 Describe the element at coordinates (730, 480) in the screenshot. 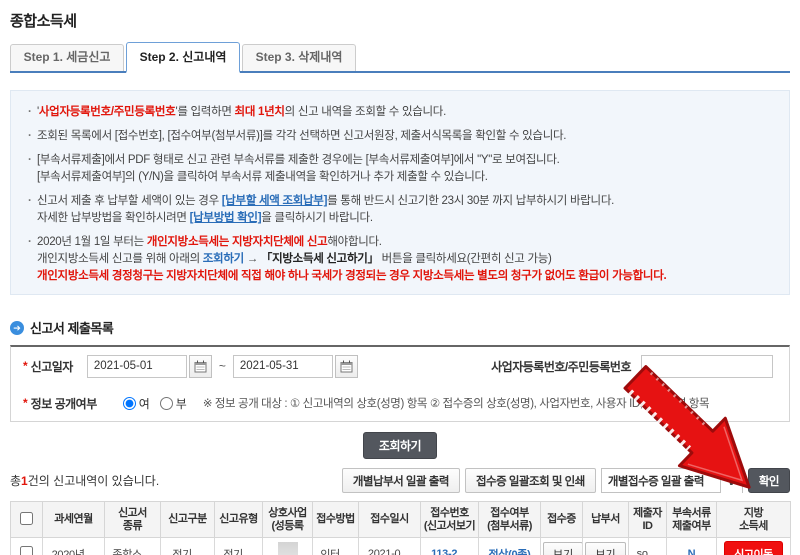

I see `chevron-down-icon: ∨` at that location.